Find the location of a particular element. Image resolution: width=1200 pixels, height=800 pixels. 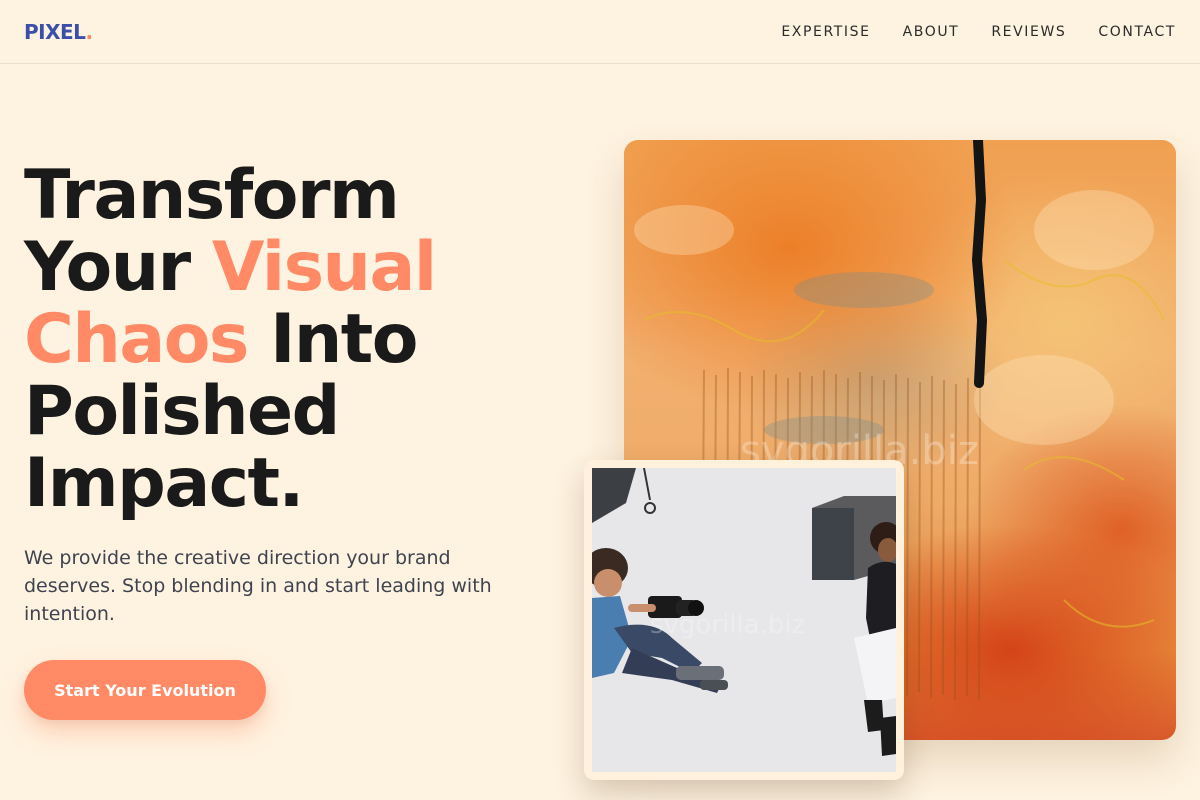

top-navbar: PIXEL. EXPERTISE ABOUT REVIEWS CONTACT is located at coordinates (600, 32).